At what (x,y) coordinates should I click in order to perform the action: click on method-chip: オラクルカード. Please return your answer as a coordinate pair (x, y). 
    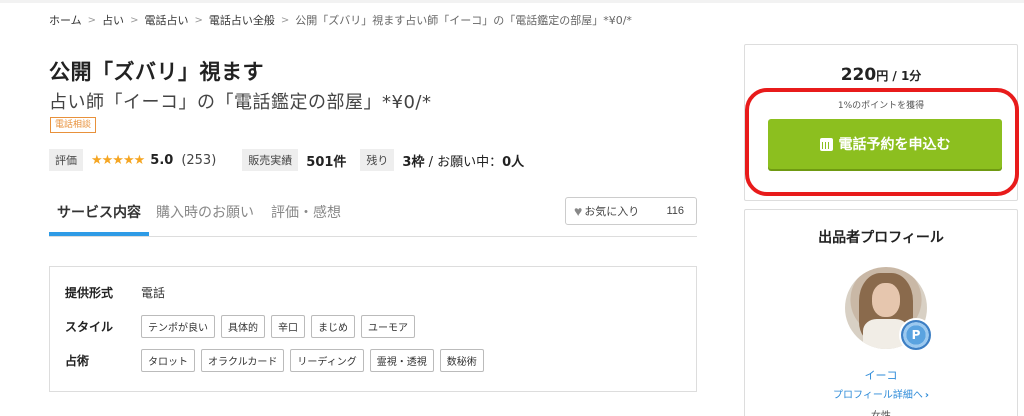
    Looking at the image, I should click on (243, 360).